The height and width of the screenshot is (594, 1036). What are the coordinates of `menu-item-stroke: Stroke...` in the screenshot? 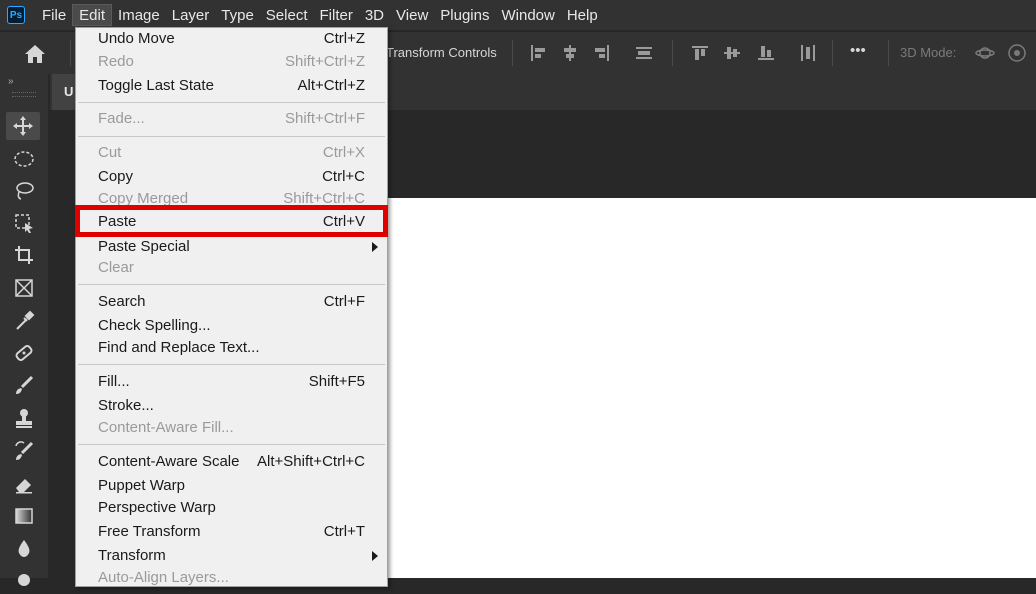 It's located at (231, 406).